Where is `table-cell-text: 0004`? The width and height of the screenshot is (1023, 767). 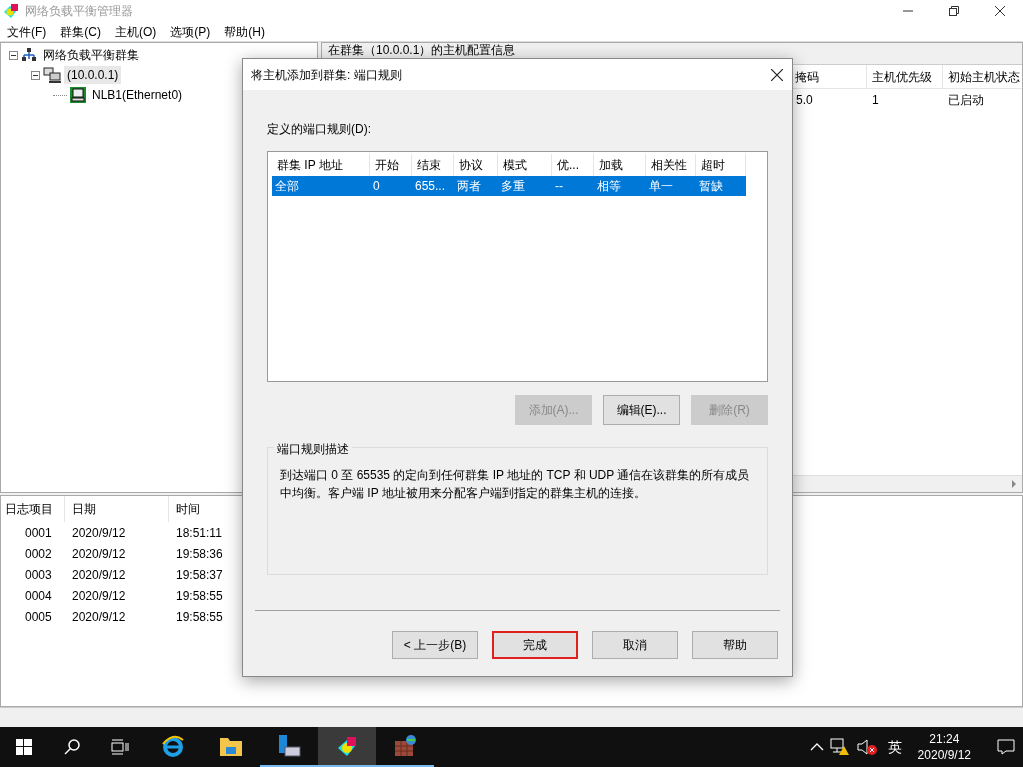 table-cell-text: 0004 is located at coordinates (38, 596).